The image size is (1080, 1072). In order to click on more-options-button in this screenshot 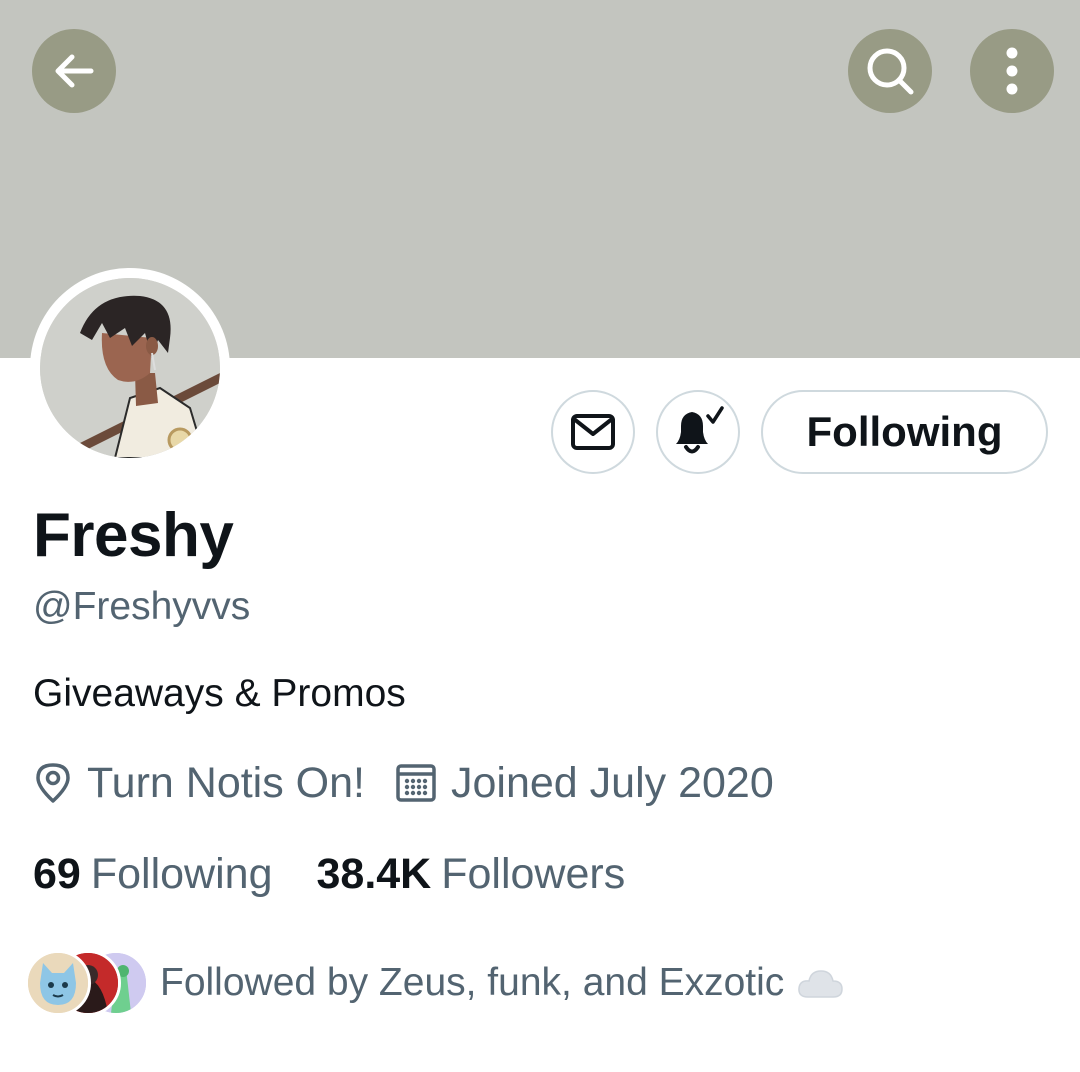, I will do `click(1012, 71)`.